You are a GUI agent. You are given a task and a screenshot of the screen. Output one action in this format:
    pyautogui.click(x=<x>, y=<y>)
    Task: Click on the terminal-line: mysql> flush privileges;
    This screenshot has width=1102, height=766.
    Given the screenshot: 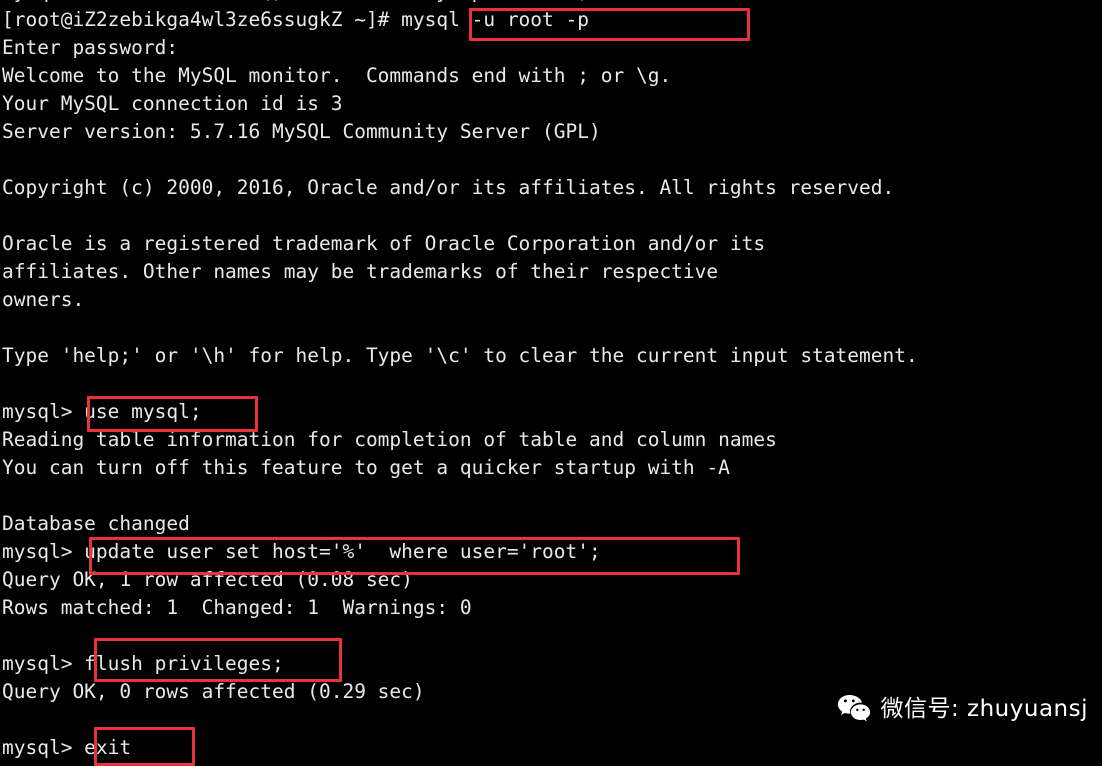 What is the action you would take?
    pyautogui.click(x=143, y=663)
    